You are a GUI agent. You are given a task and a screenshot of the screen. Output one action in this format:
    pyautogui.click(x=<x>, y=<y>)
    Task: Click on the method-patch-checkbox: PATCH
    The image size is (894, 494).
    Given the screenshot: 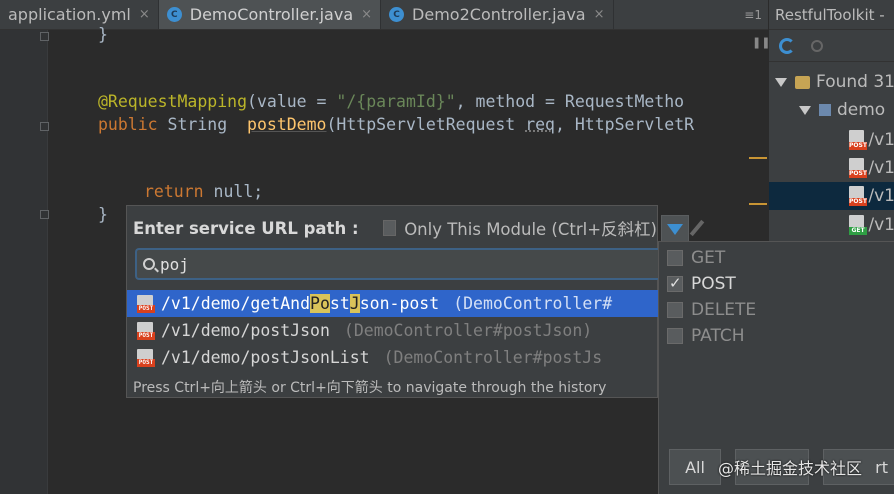 What is the action you would take?
    pyautogui.click(x=706, y=336)
    